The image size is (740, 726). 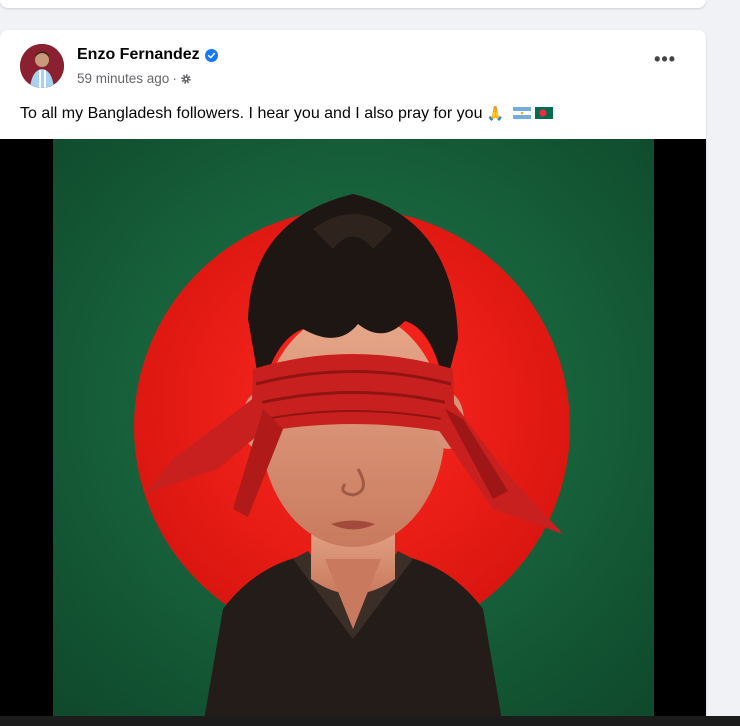 I want to click on post-timestamp: 59 minutes ago, so click(x=123, y=78).